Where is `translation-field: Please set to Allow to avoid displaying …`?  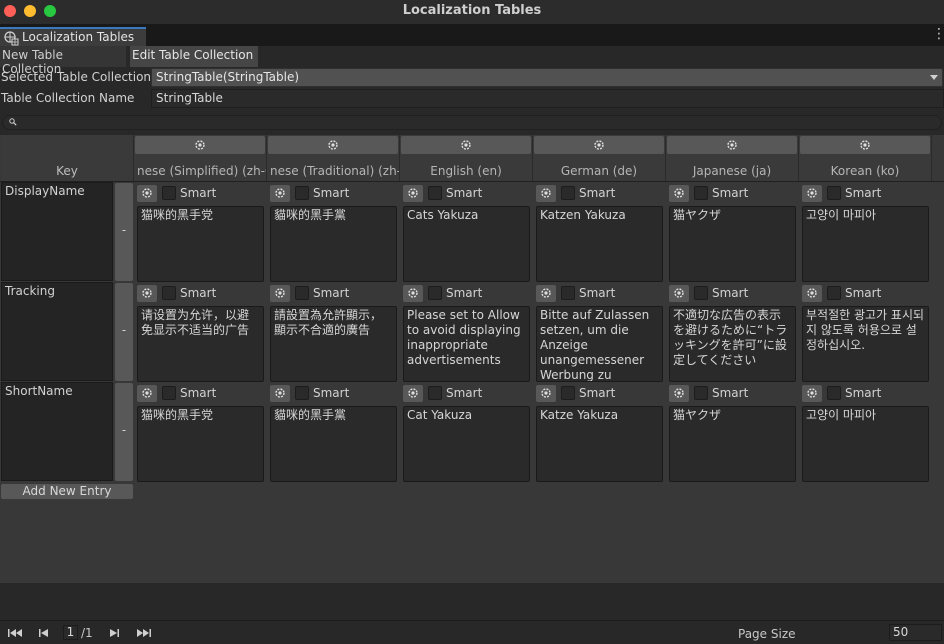
translation-field: Please set to Allow to avoid displaying … is located at coordinates (466, 344).